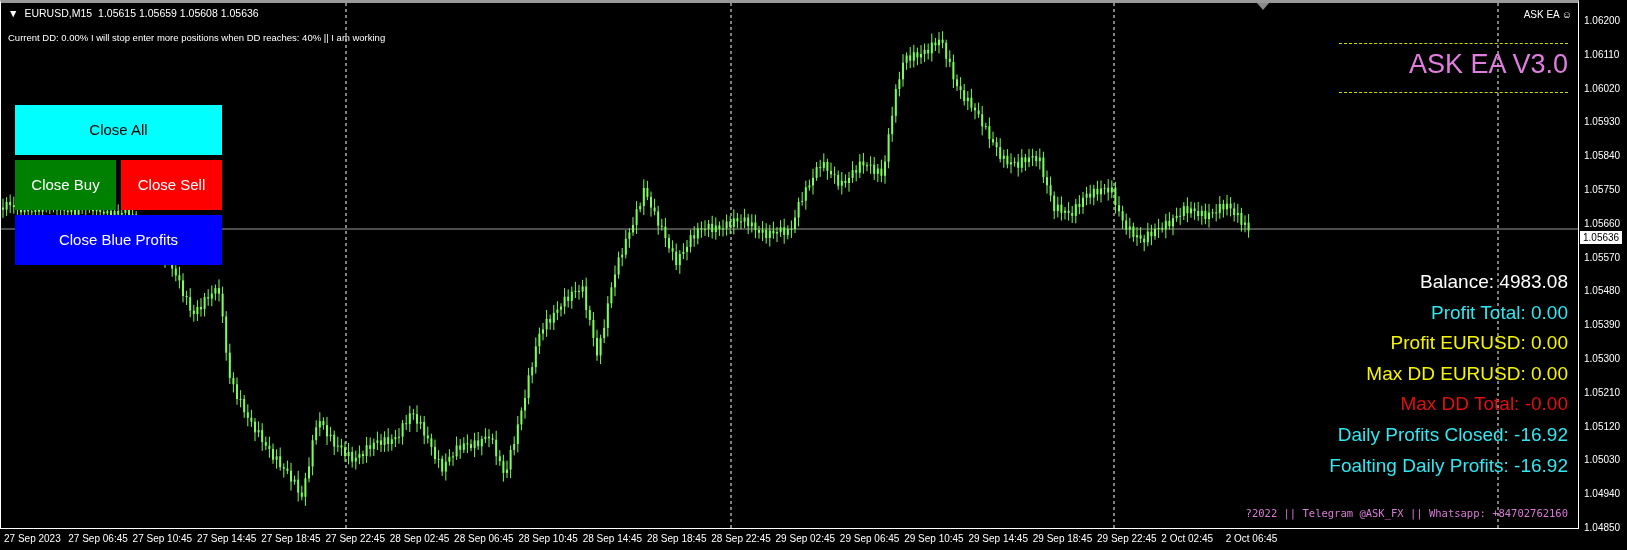 The width and height of the screenshot is (1627, 550). What do you see at coordinates (548, 539) in the screenshot?
I see `time-label: 28 Sep 10:45` at bounding box center [548, 539].